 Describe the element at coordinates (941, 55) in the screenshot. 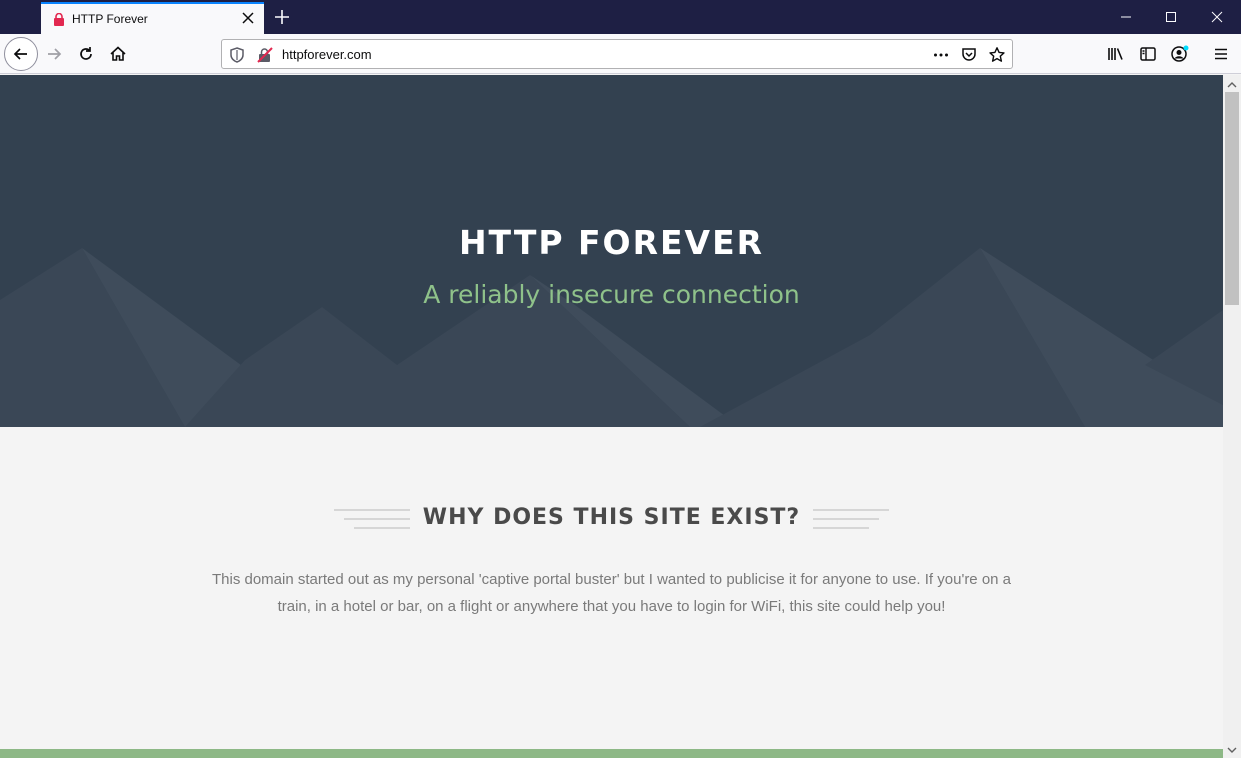

I see `more-icon` at that location.